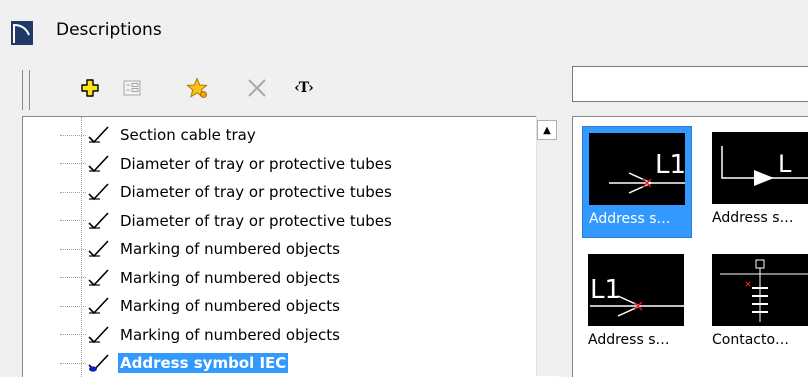 Image resolution: width=808 pixels, height=377 pixels. Describe the element at coordinates (188, 135) in the screenshot. I see `tree-item-label: Section cable tray` at that location.